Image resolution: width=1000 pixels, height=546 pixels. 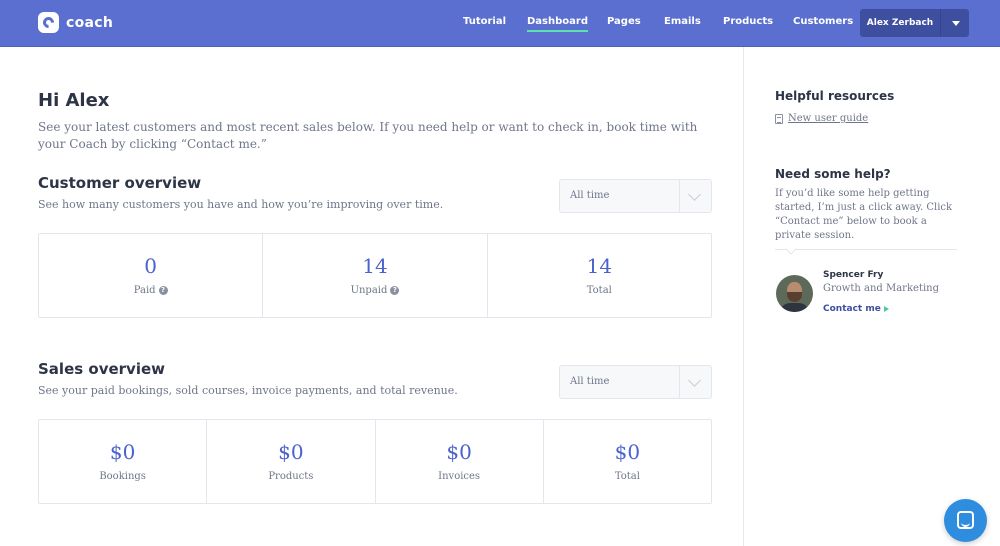 I want to click on logo: coach, so click(x=75, y=22).